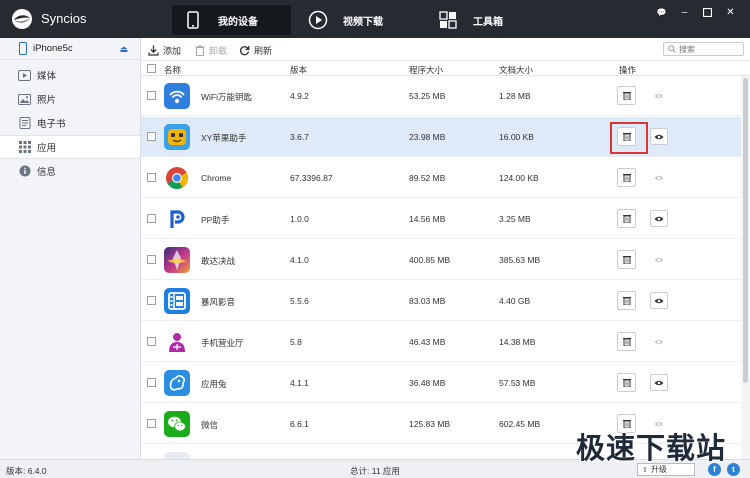 This screenshot has width=750, height=478. Describe the element at coordinates (519, 178) in the screenshot. I see `doc-size: 124.00 KB` at that location.